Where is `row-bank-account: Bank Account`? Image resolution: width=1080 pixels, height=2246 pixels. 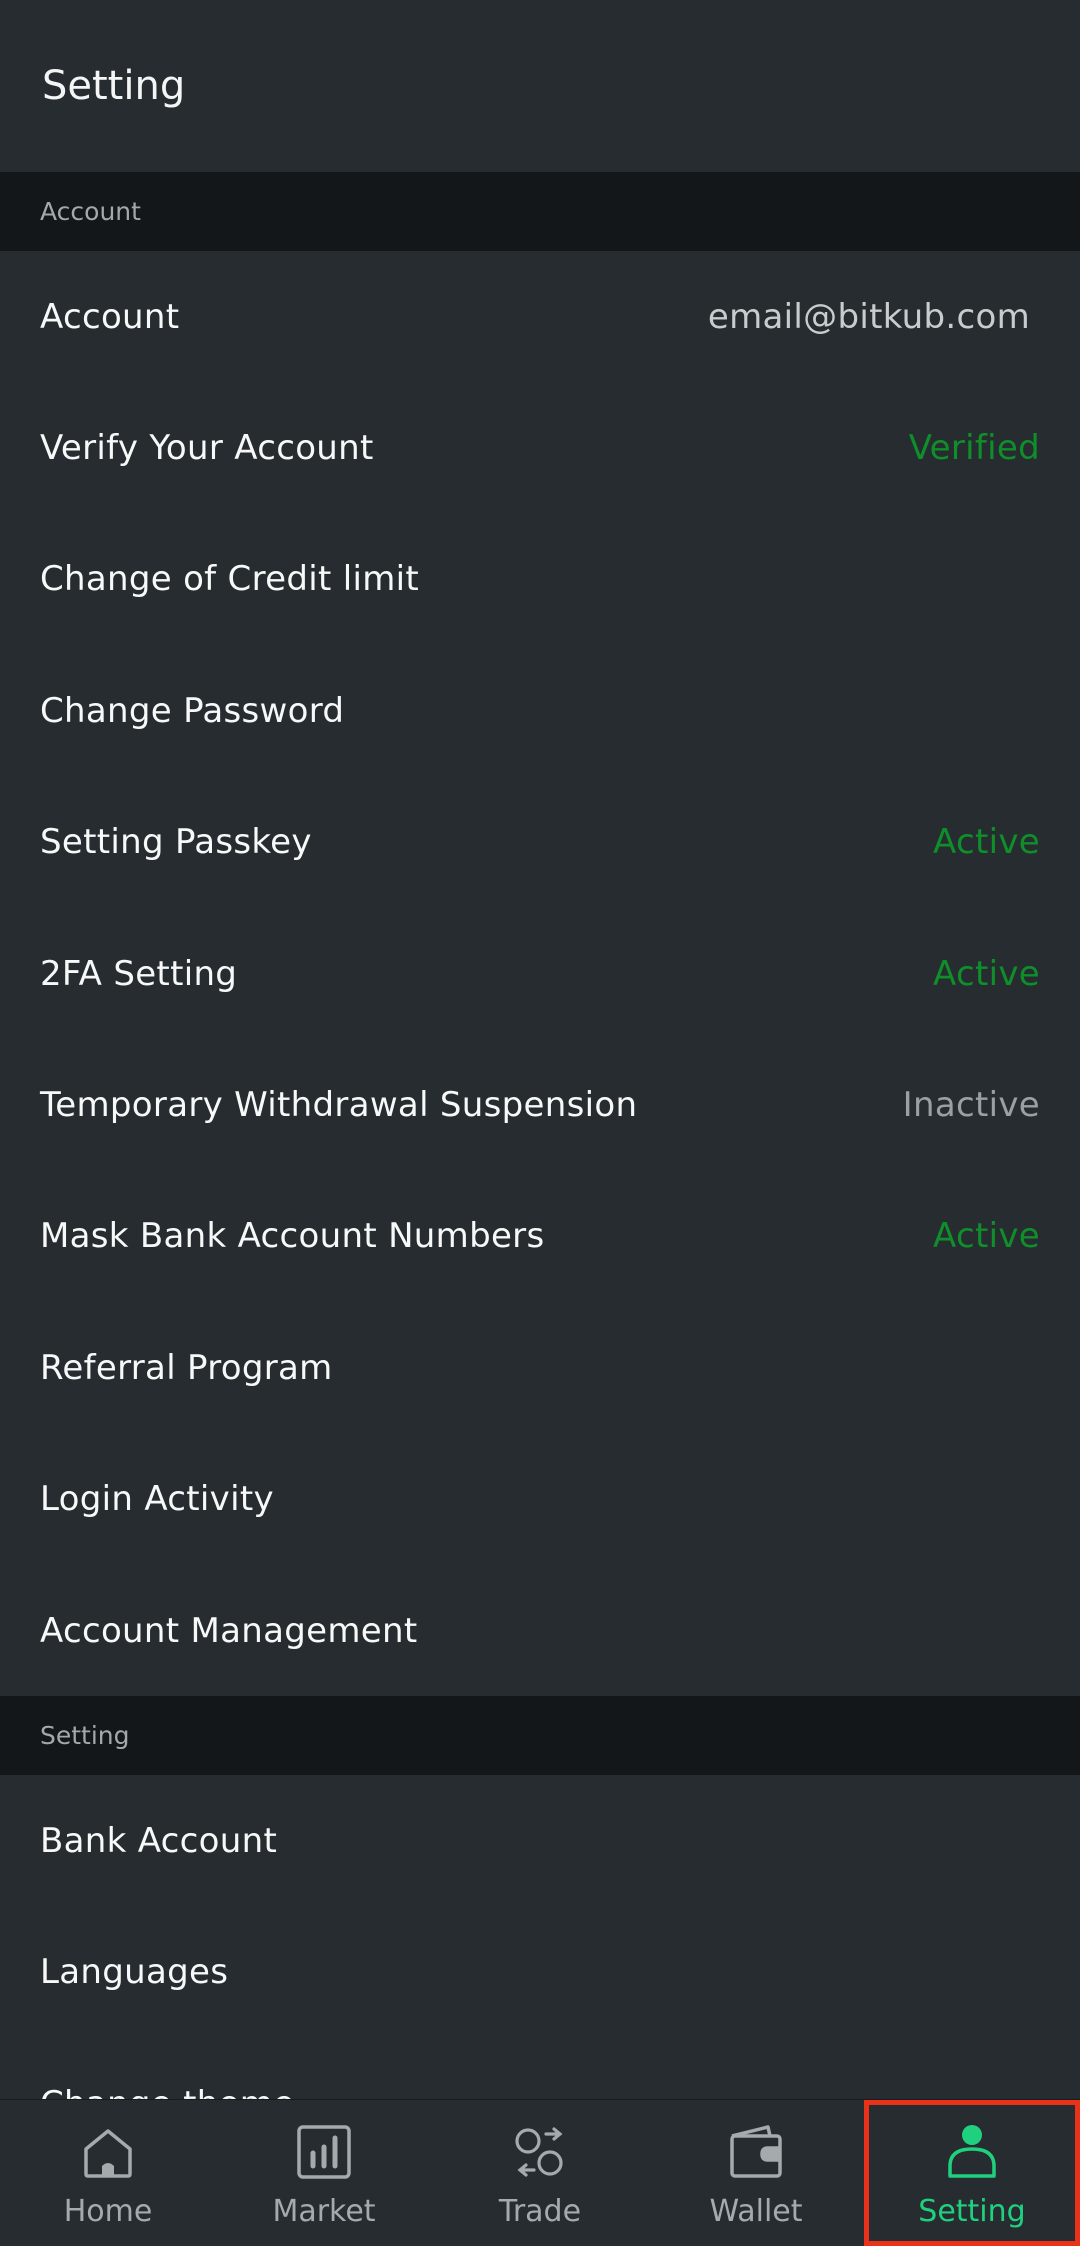 row-bank-account: Bank Account is located at coordinates (540, 1840).